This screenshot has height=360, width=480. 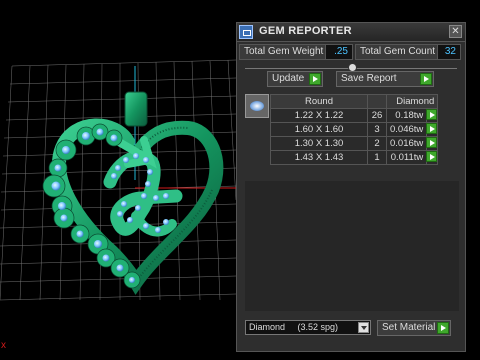 What do you see at coordinates (377, 101) in the screenshot?
I see `column-header` at bounding box center [377, 101].